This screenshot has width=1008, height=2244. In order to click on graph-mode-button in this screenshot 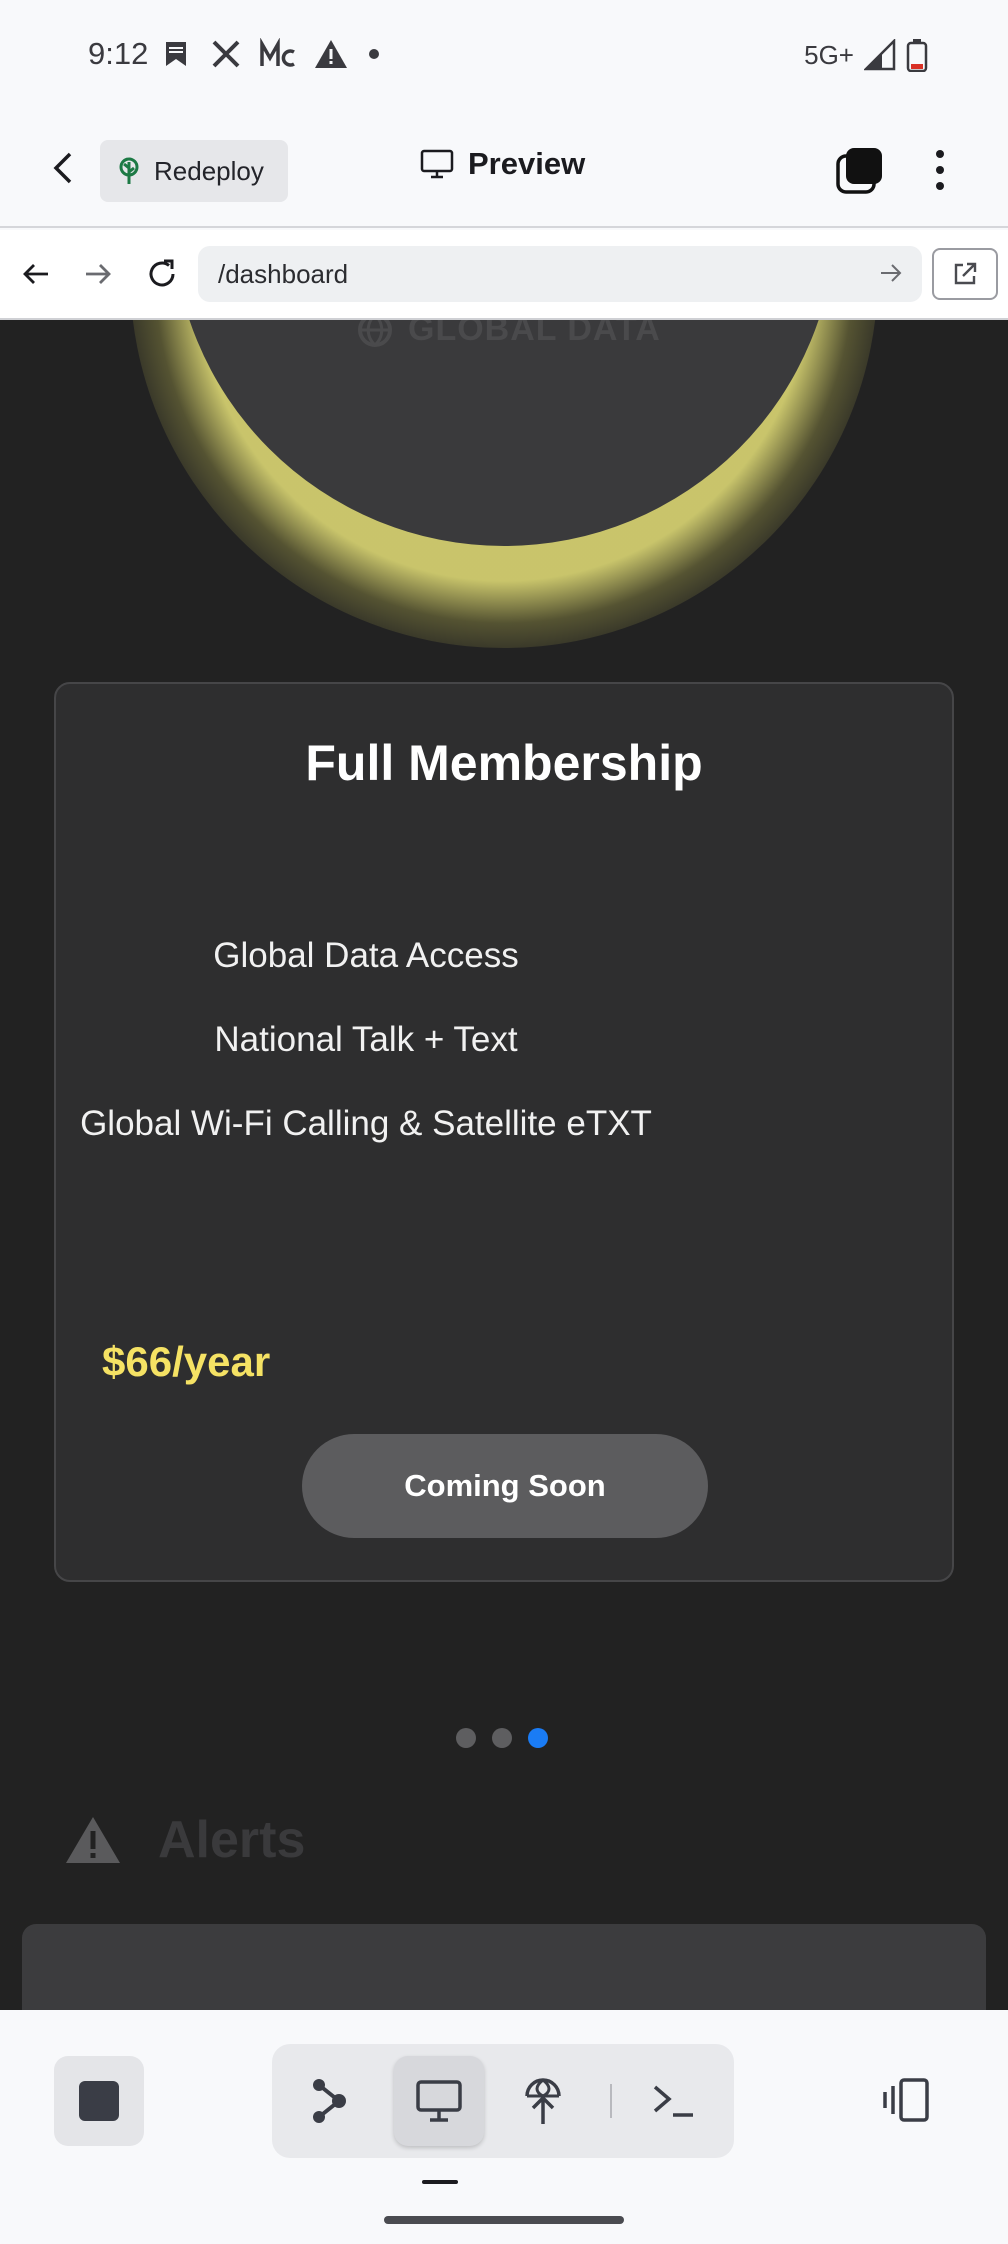, I will do `click(329, 2101)`.